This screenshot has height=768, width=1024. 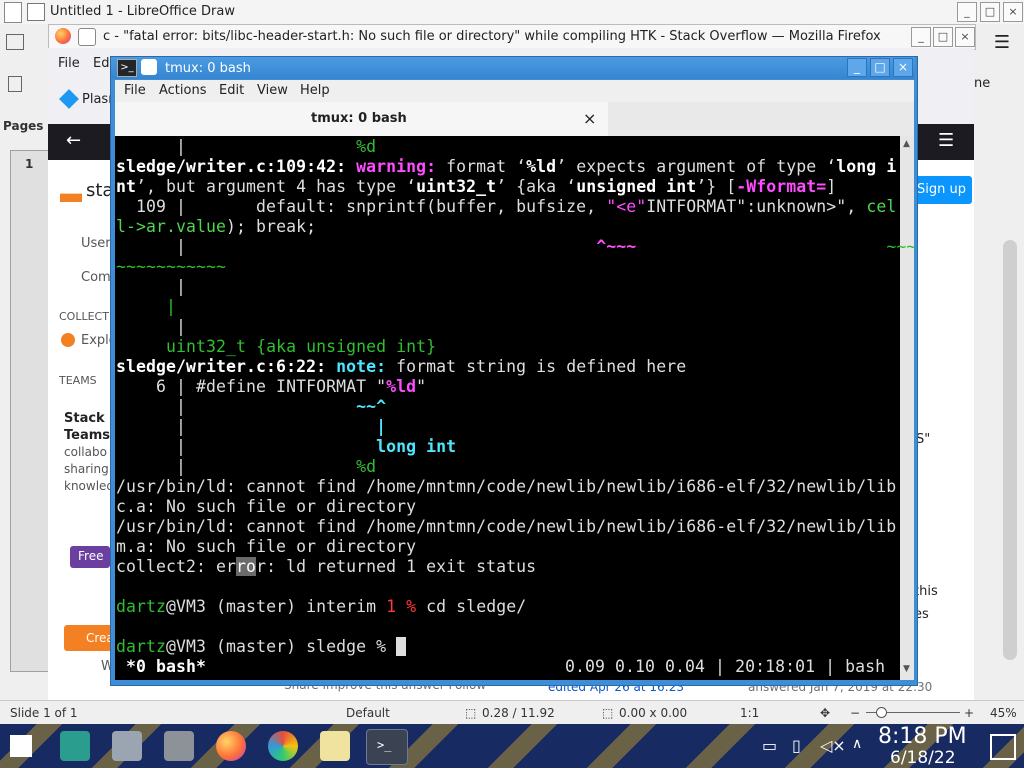 What do you see at coordinates (653, 713) in the screenshot?
I see `status-size: 0.00 x 0.00` at bounding box center [653, 713].